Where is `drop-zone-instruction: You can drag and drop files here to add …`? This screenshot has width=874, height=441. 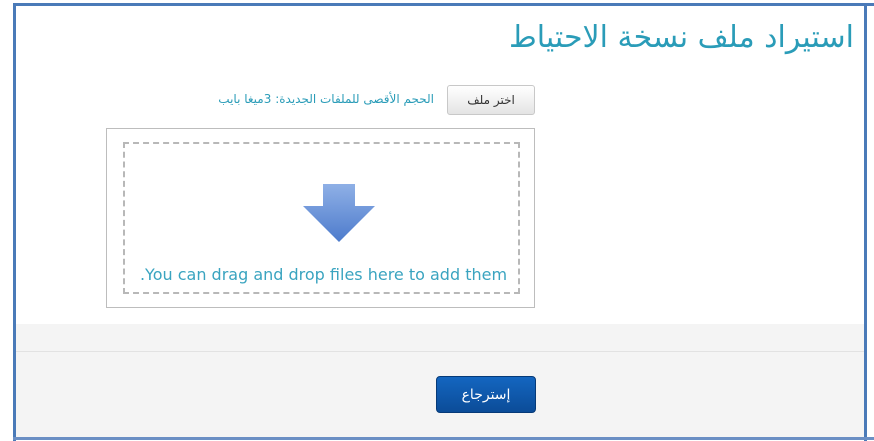
drop-zone-instruction: You can drag and drop files here to add … is located at coordinates (323, 274).